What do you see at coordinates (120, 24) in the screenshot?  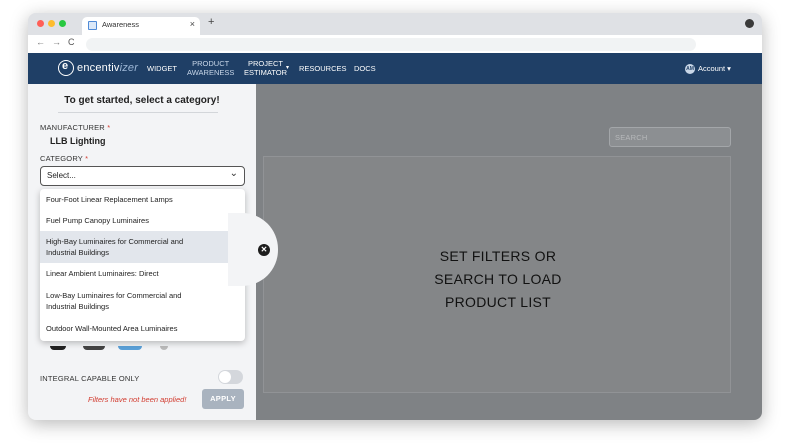 I see `tab-title: Awareness` at bounding box center [120, 24].